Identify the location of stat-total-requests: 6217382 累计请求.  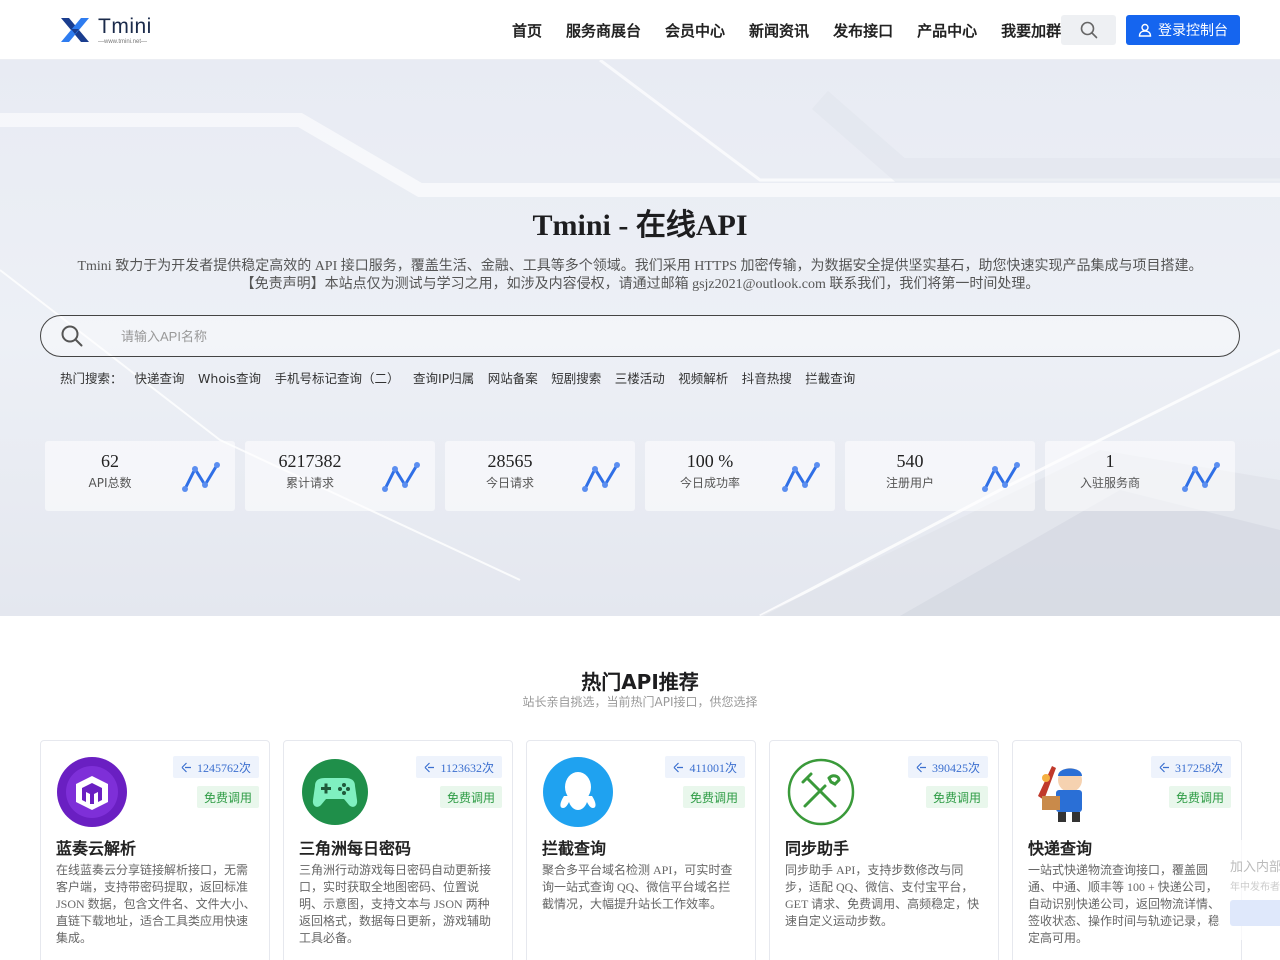
(340, 476).